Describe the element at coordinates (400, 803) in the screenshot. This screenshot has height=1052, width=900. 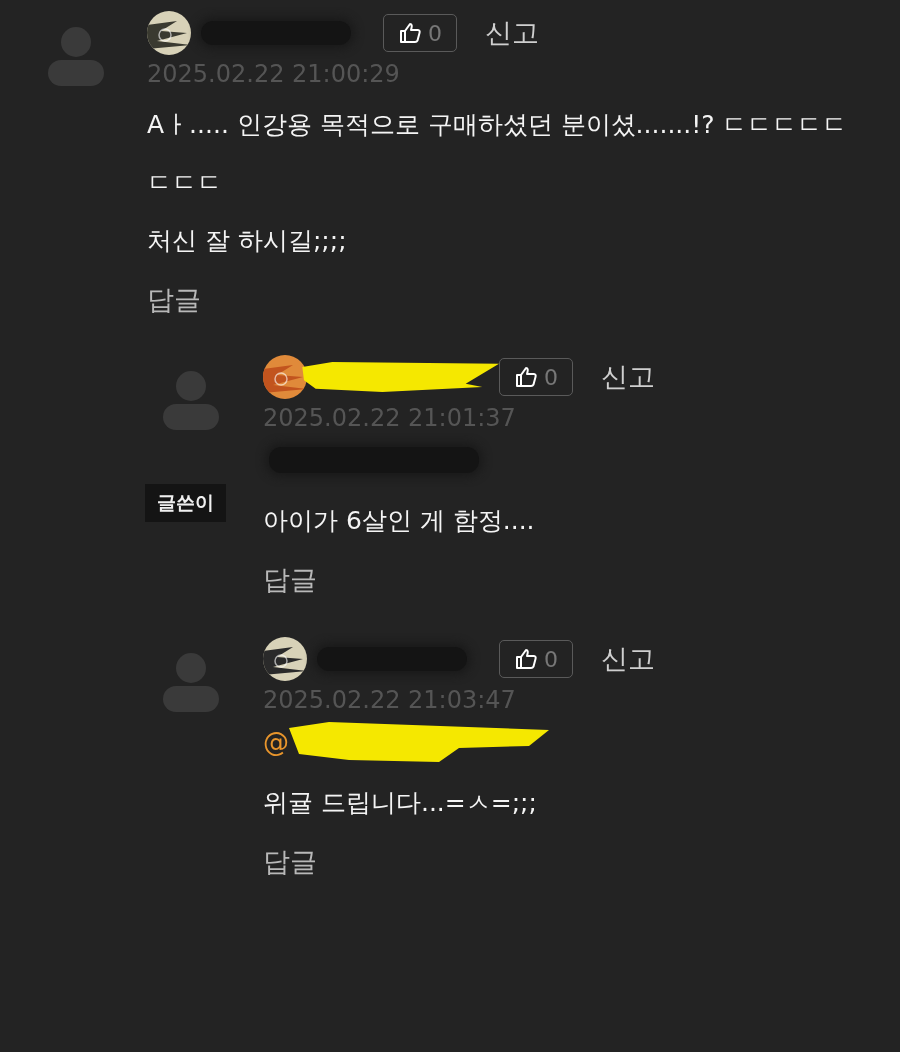
I see `comment-text: 위귤 드립니다...=ㅅ=;;;` at that location.